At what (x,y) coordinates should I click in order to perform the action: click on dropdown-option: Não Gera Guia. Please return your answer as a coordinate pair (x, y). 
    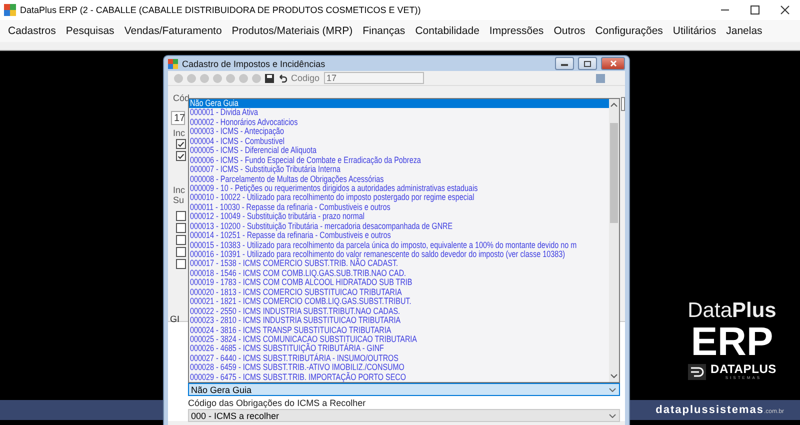
    Looking at the image, I should click on (399, 103).